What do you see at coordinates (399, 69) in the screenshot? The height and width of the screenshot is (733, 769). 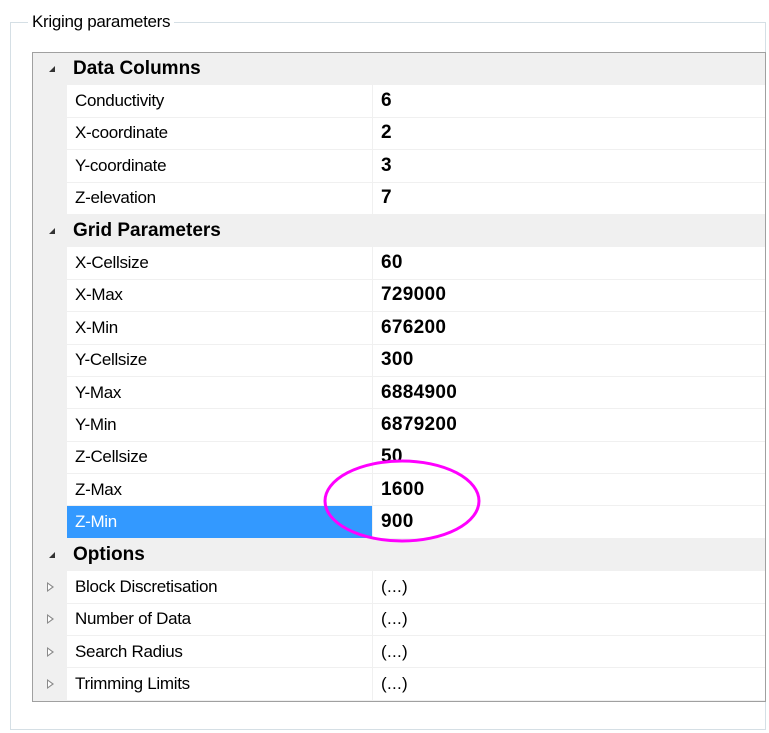 I see `category-data-columns: Data Columns` at bounding box center [399, 69].